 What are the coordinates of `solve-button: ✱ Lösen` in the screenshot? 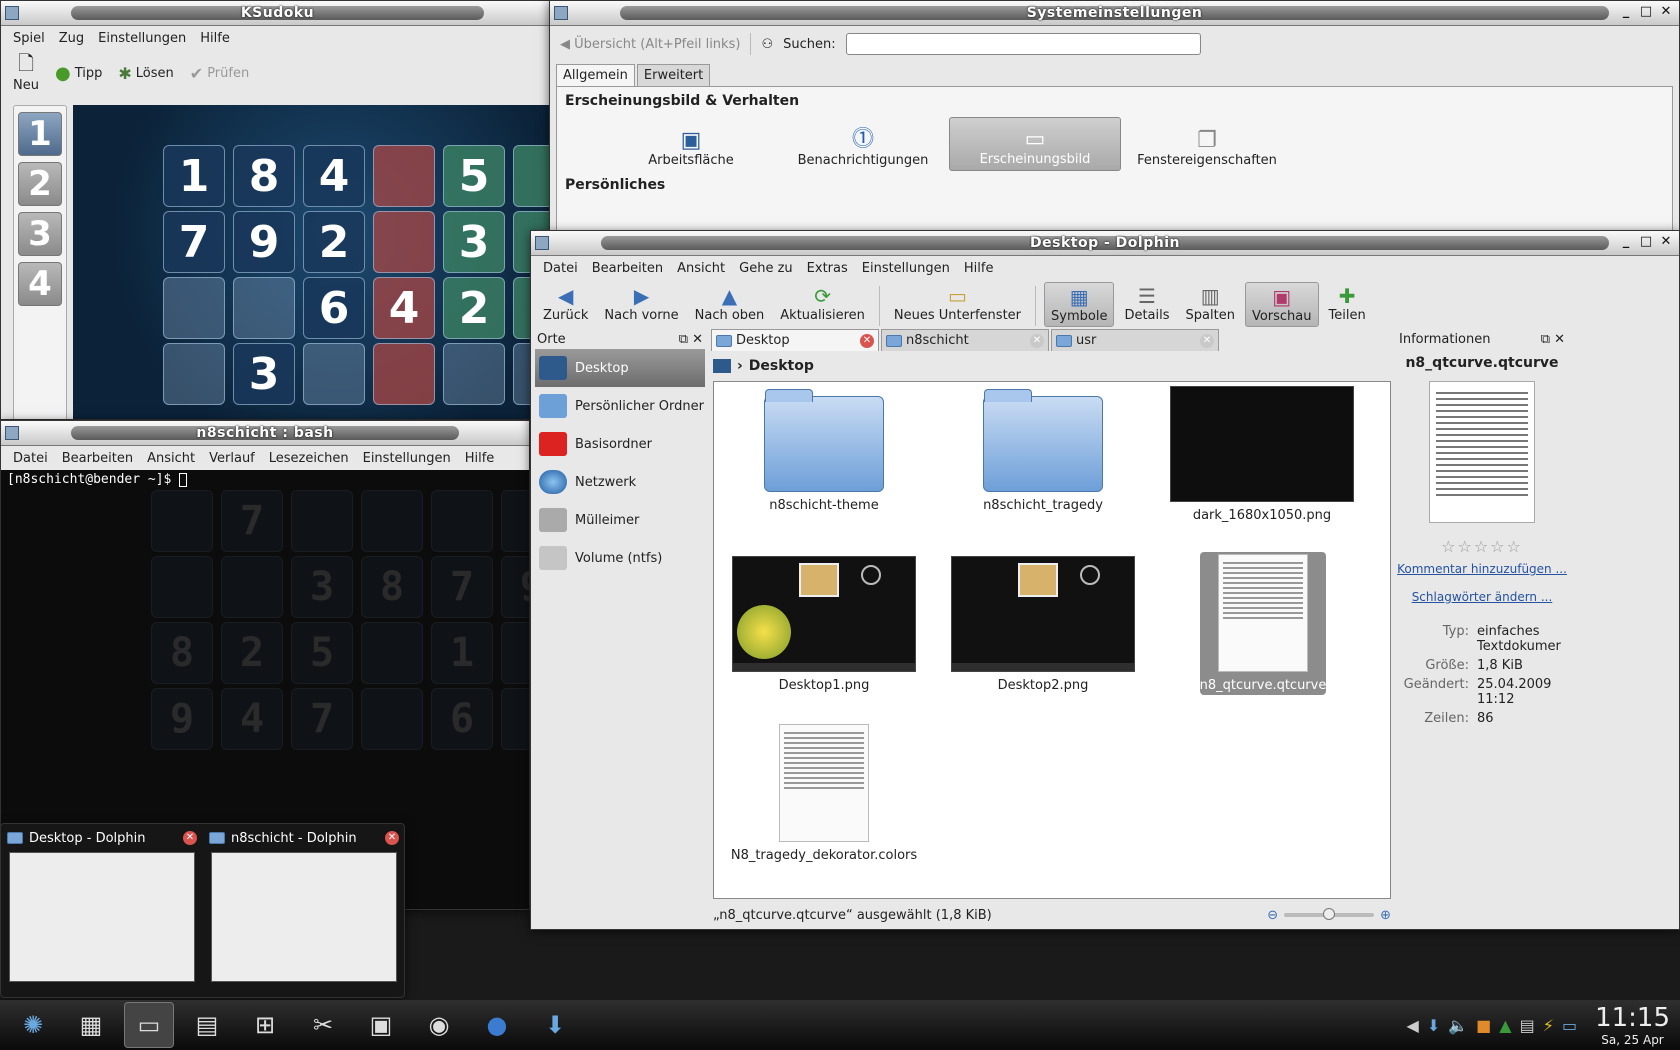 It's located at (145, 73).